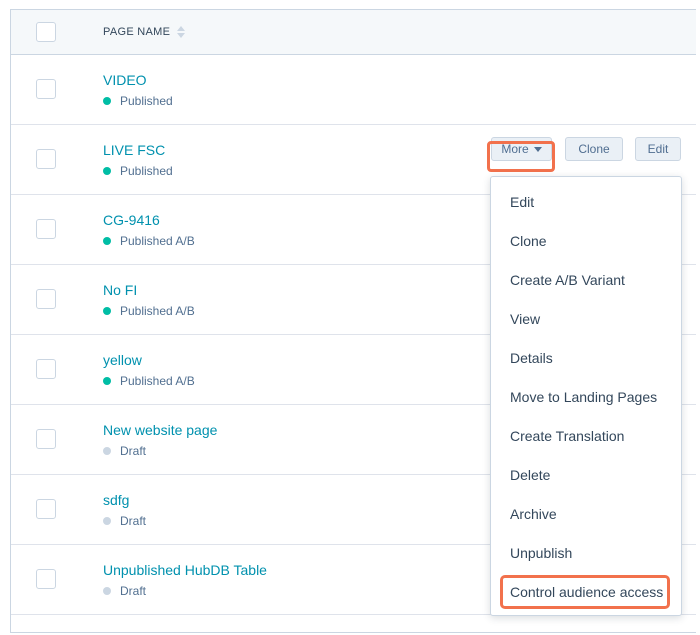  What do you see at coordinates (537, 149) in the screenshot?
I see `caret-down-icon` at bounding box center [537, 149].